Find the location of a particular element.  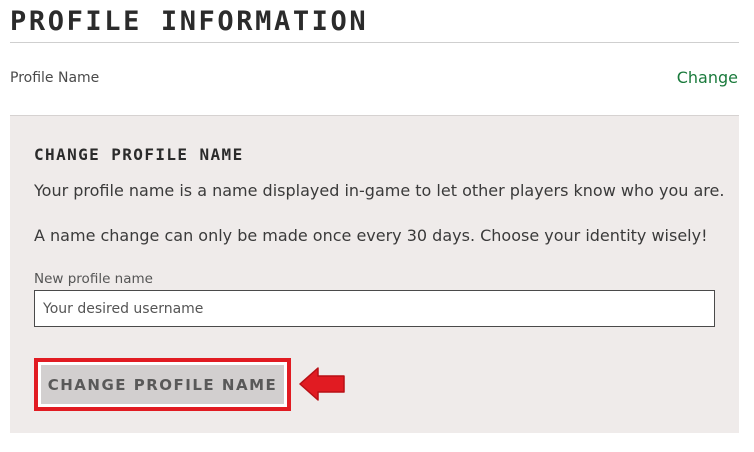

new-profile-name-label: New profile name is located at coordinates (93, 279).